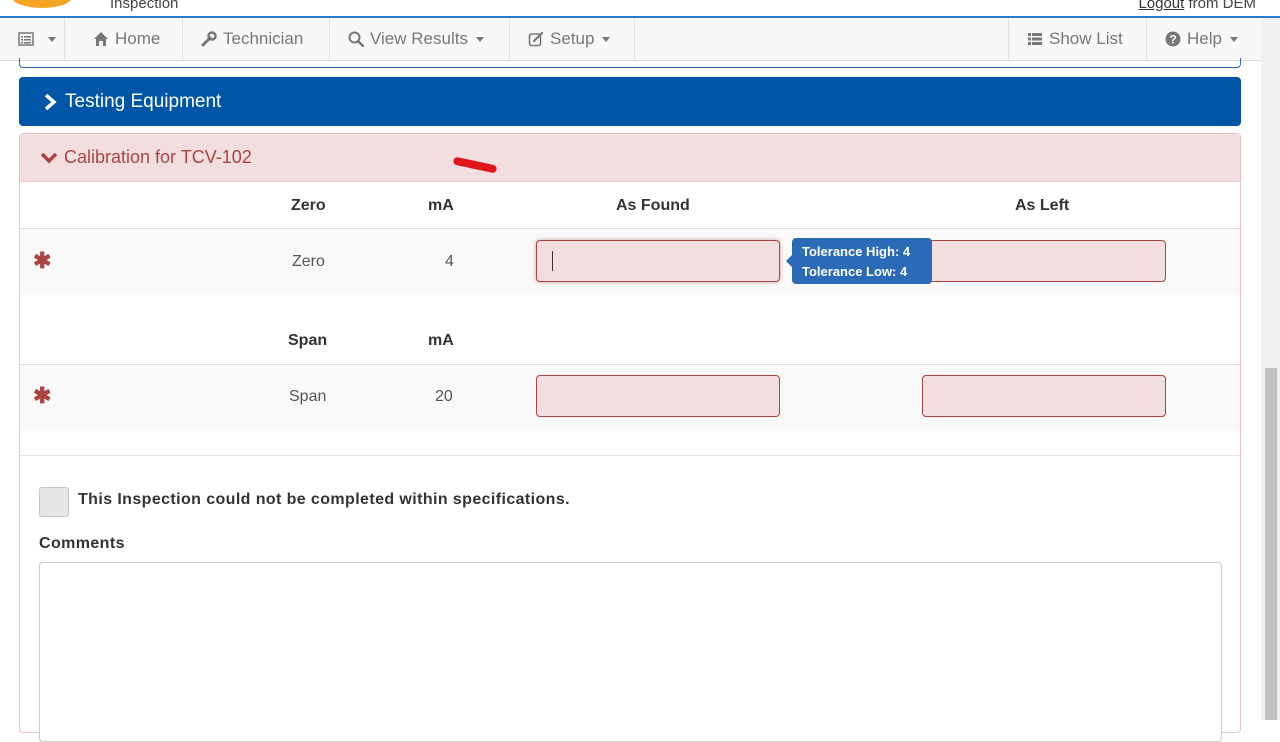 The height and width of the screenshot is (742, 1280). Describe the element at coordinates (856, 251) in the screenshot. I see `tooltip-line-high: Tolerance High: 4` at that location.